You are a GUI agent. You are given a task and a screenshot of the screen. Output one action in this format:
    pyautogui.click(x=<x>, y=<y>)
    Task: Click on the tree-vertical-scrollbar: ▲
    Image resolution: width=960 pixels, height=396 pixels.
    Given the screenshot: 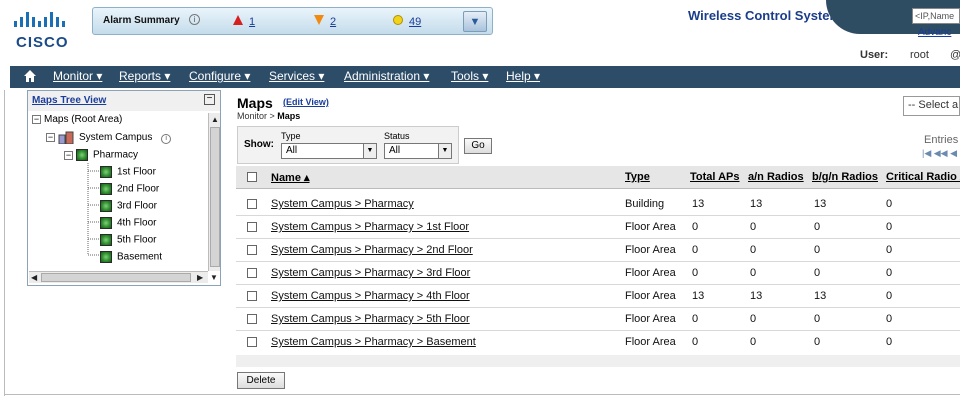 What is the action you would take?
    pyautogui.click(x=214, y=192)
    